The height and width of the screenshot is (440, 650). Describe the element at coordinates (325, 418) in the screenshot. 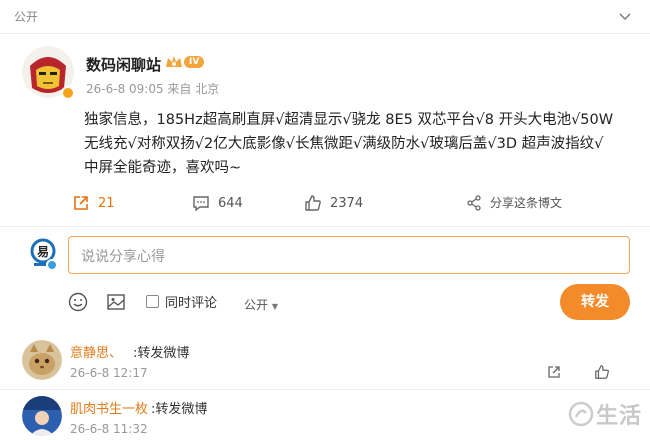

I see `repost-item: 肌肉书生一枚 :转发微博 26-6-8 11:32` at that location.